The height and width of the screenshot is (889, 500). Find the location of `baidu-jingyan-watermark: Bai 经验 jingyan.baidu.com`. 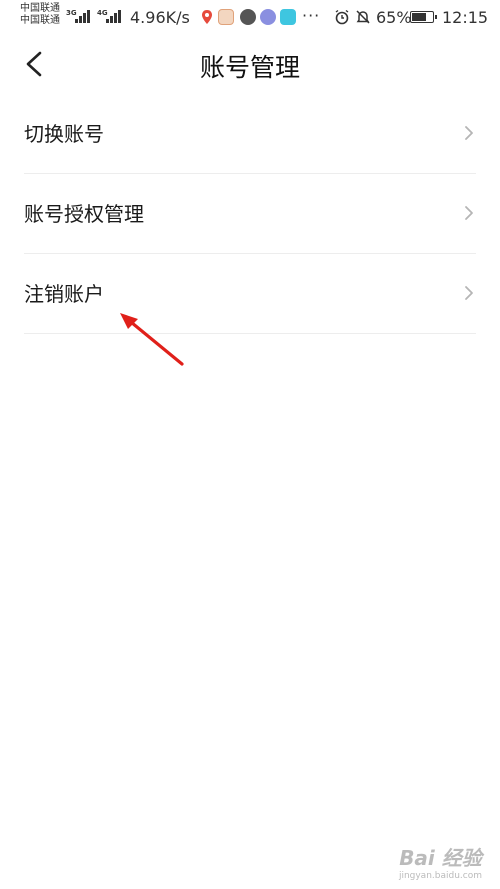

baidu-jingyan-watermark: Bai 经验 jingyan.baidu.com is located at coordinates (440, 861).